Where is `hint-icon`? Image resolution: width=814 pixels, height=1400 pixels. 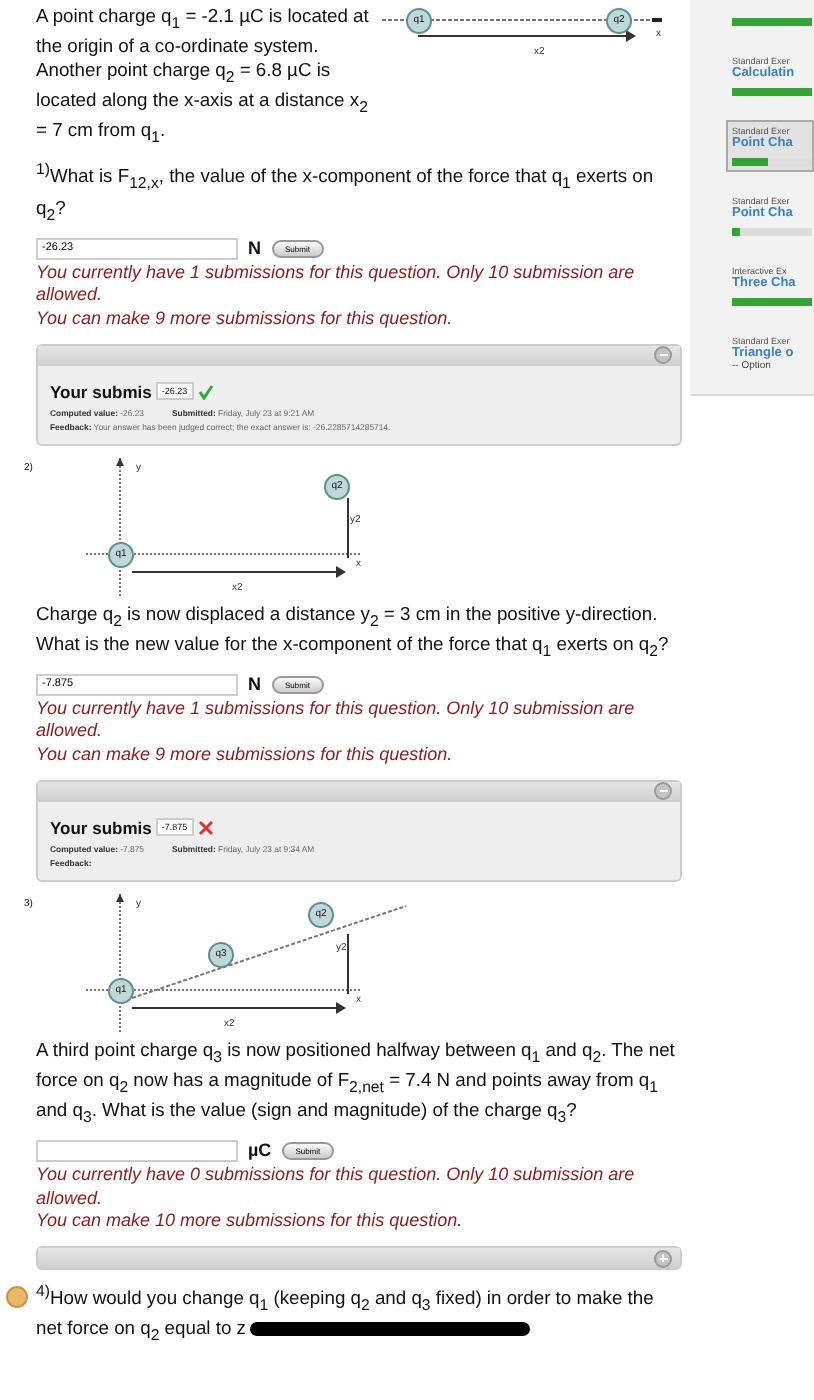
hint-icon is located at coordinates (17, 1297).